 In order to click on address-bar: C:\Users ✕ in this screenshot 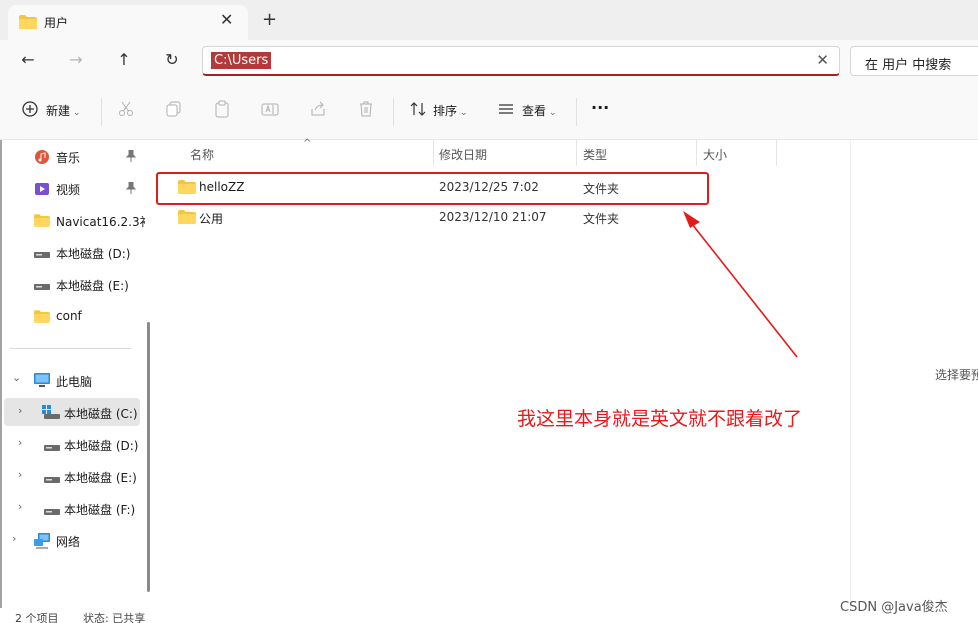, I will do `click(521, 61)`.